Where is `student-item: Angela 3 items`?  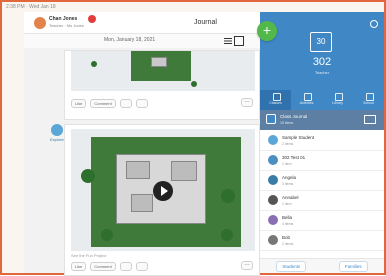 student-item: Angela 3 items is located at coordinates (322, 181).